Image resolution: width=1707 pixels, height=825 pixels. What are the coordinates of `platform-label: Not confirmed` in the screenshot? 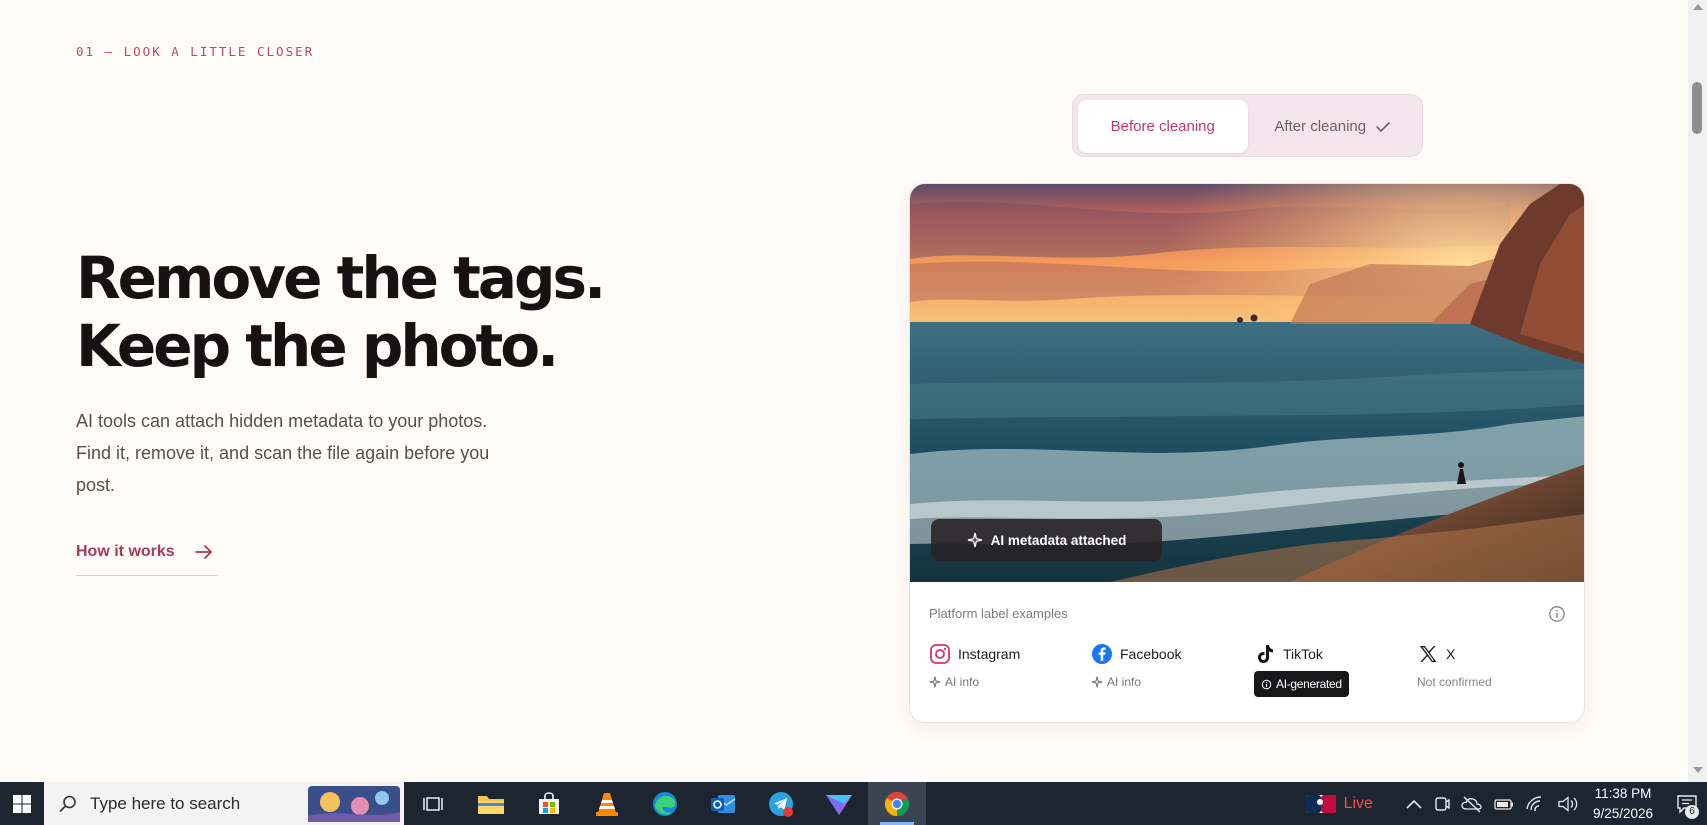 It's located at (1497, 682).